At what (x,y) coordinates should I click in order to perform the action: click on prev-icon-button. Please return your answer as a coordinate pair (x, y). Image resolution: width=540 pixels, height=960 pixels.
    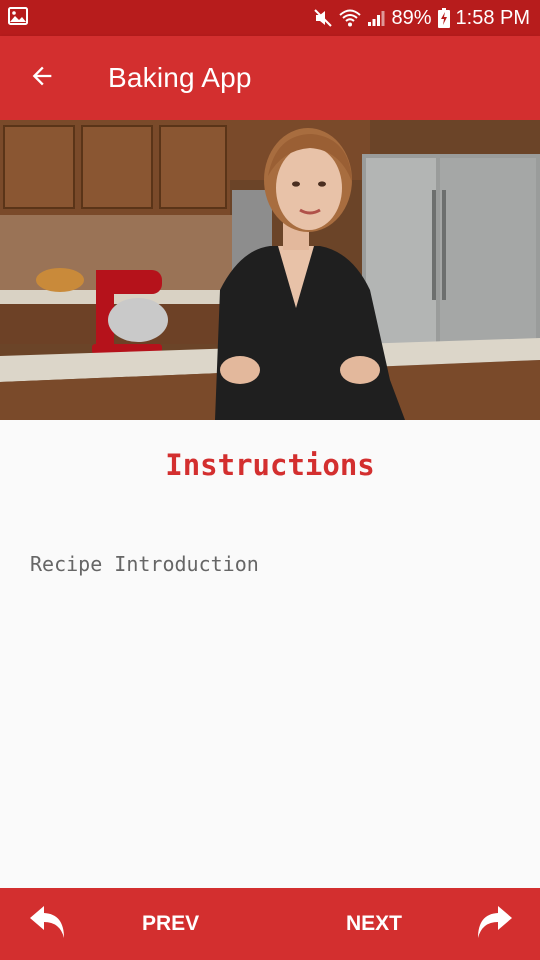
    Looking at the image, I should click on (48, 924).